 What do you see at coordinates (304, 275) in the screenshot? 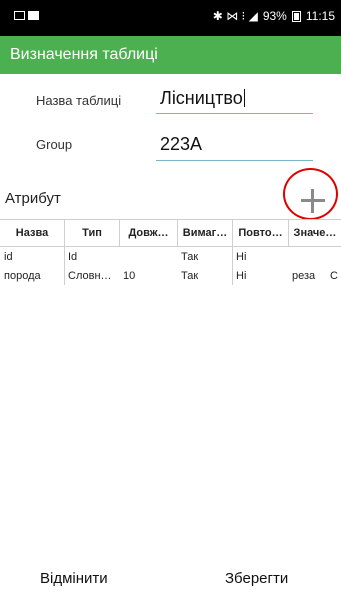
I see `cell-value: реза` at bounding box center [304, 275].